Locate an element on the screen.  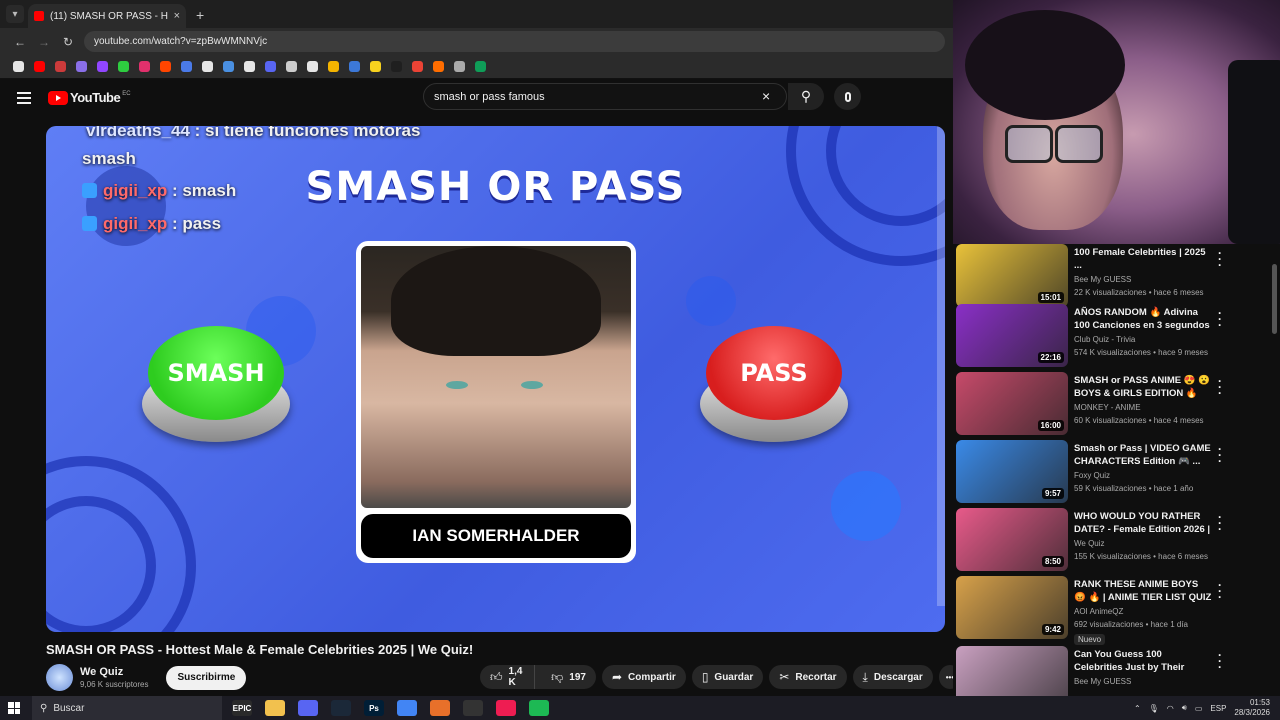
clip-button: ✂ Recortar is located at coordinates (808, 677).